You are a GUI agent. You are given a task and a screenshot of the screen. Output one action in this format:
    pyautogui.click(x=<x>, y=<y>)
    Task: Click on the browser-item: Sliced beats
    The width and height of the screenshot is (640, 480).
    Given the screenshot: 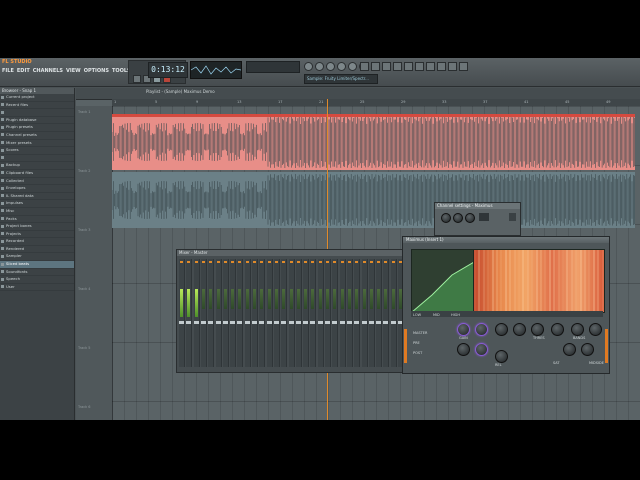 What is the action you would take?
    pyautogui.click(x=37, y=265)
    